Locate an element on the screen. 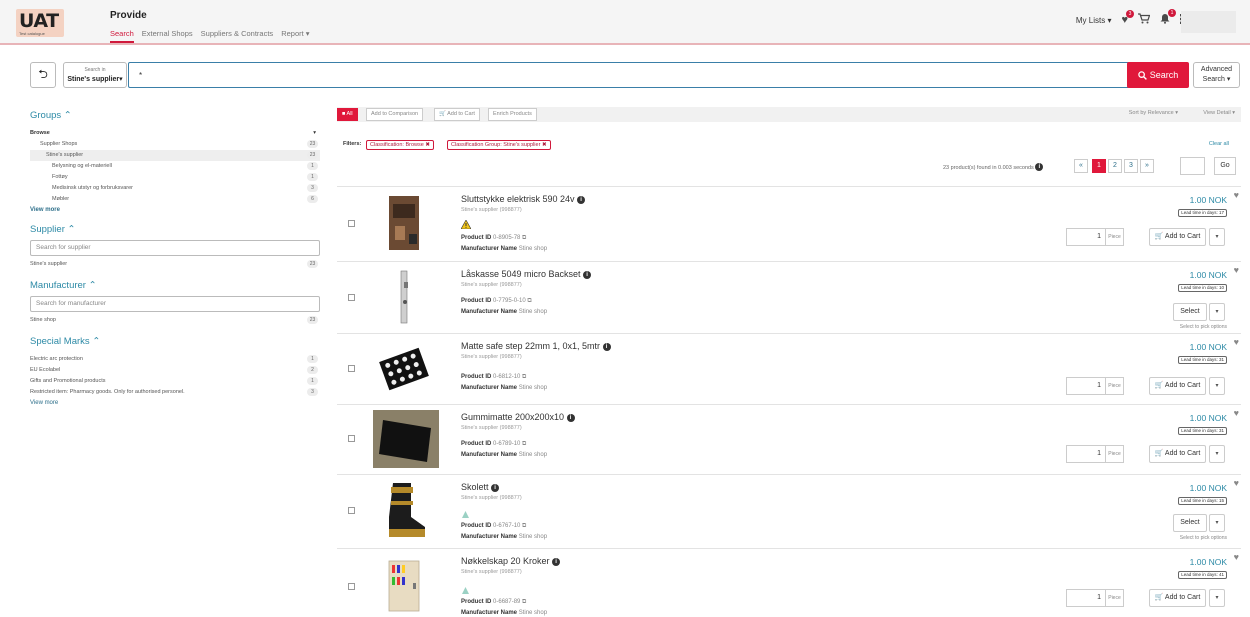 The height and width of the screenshot is (617, 1250). groups-view-more-link: View more is located at coordinates (175, 210).